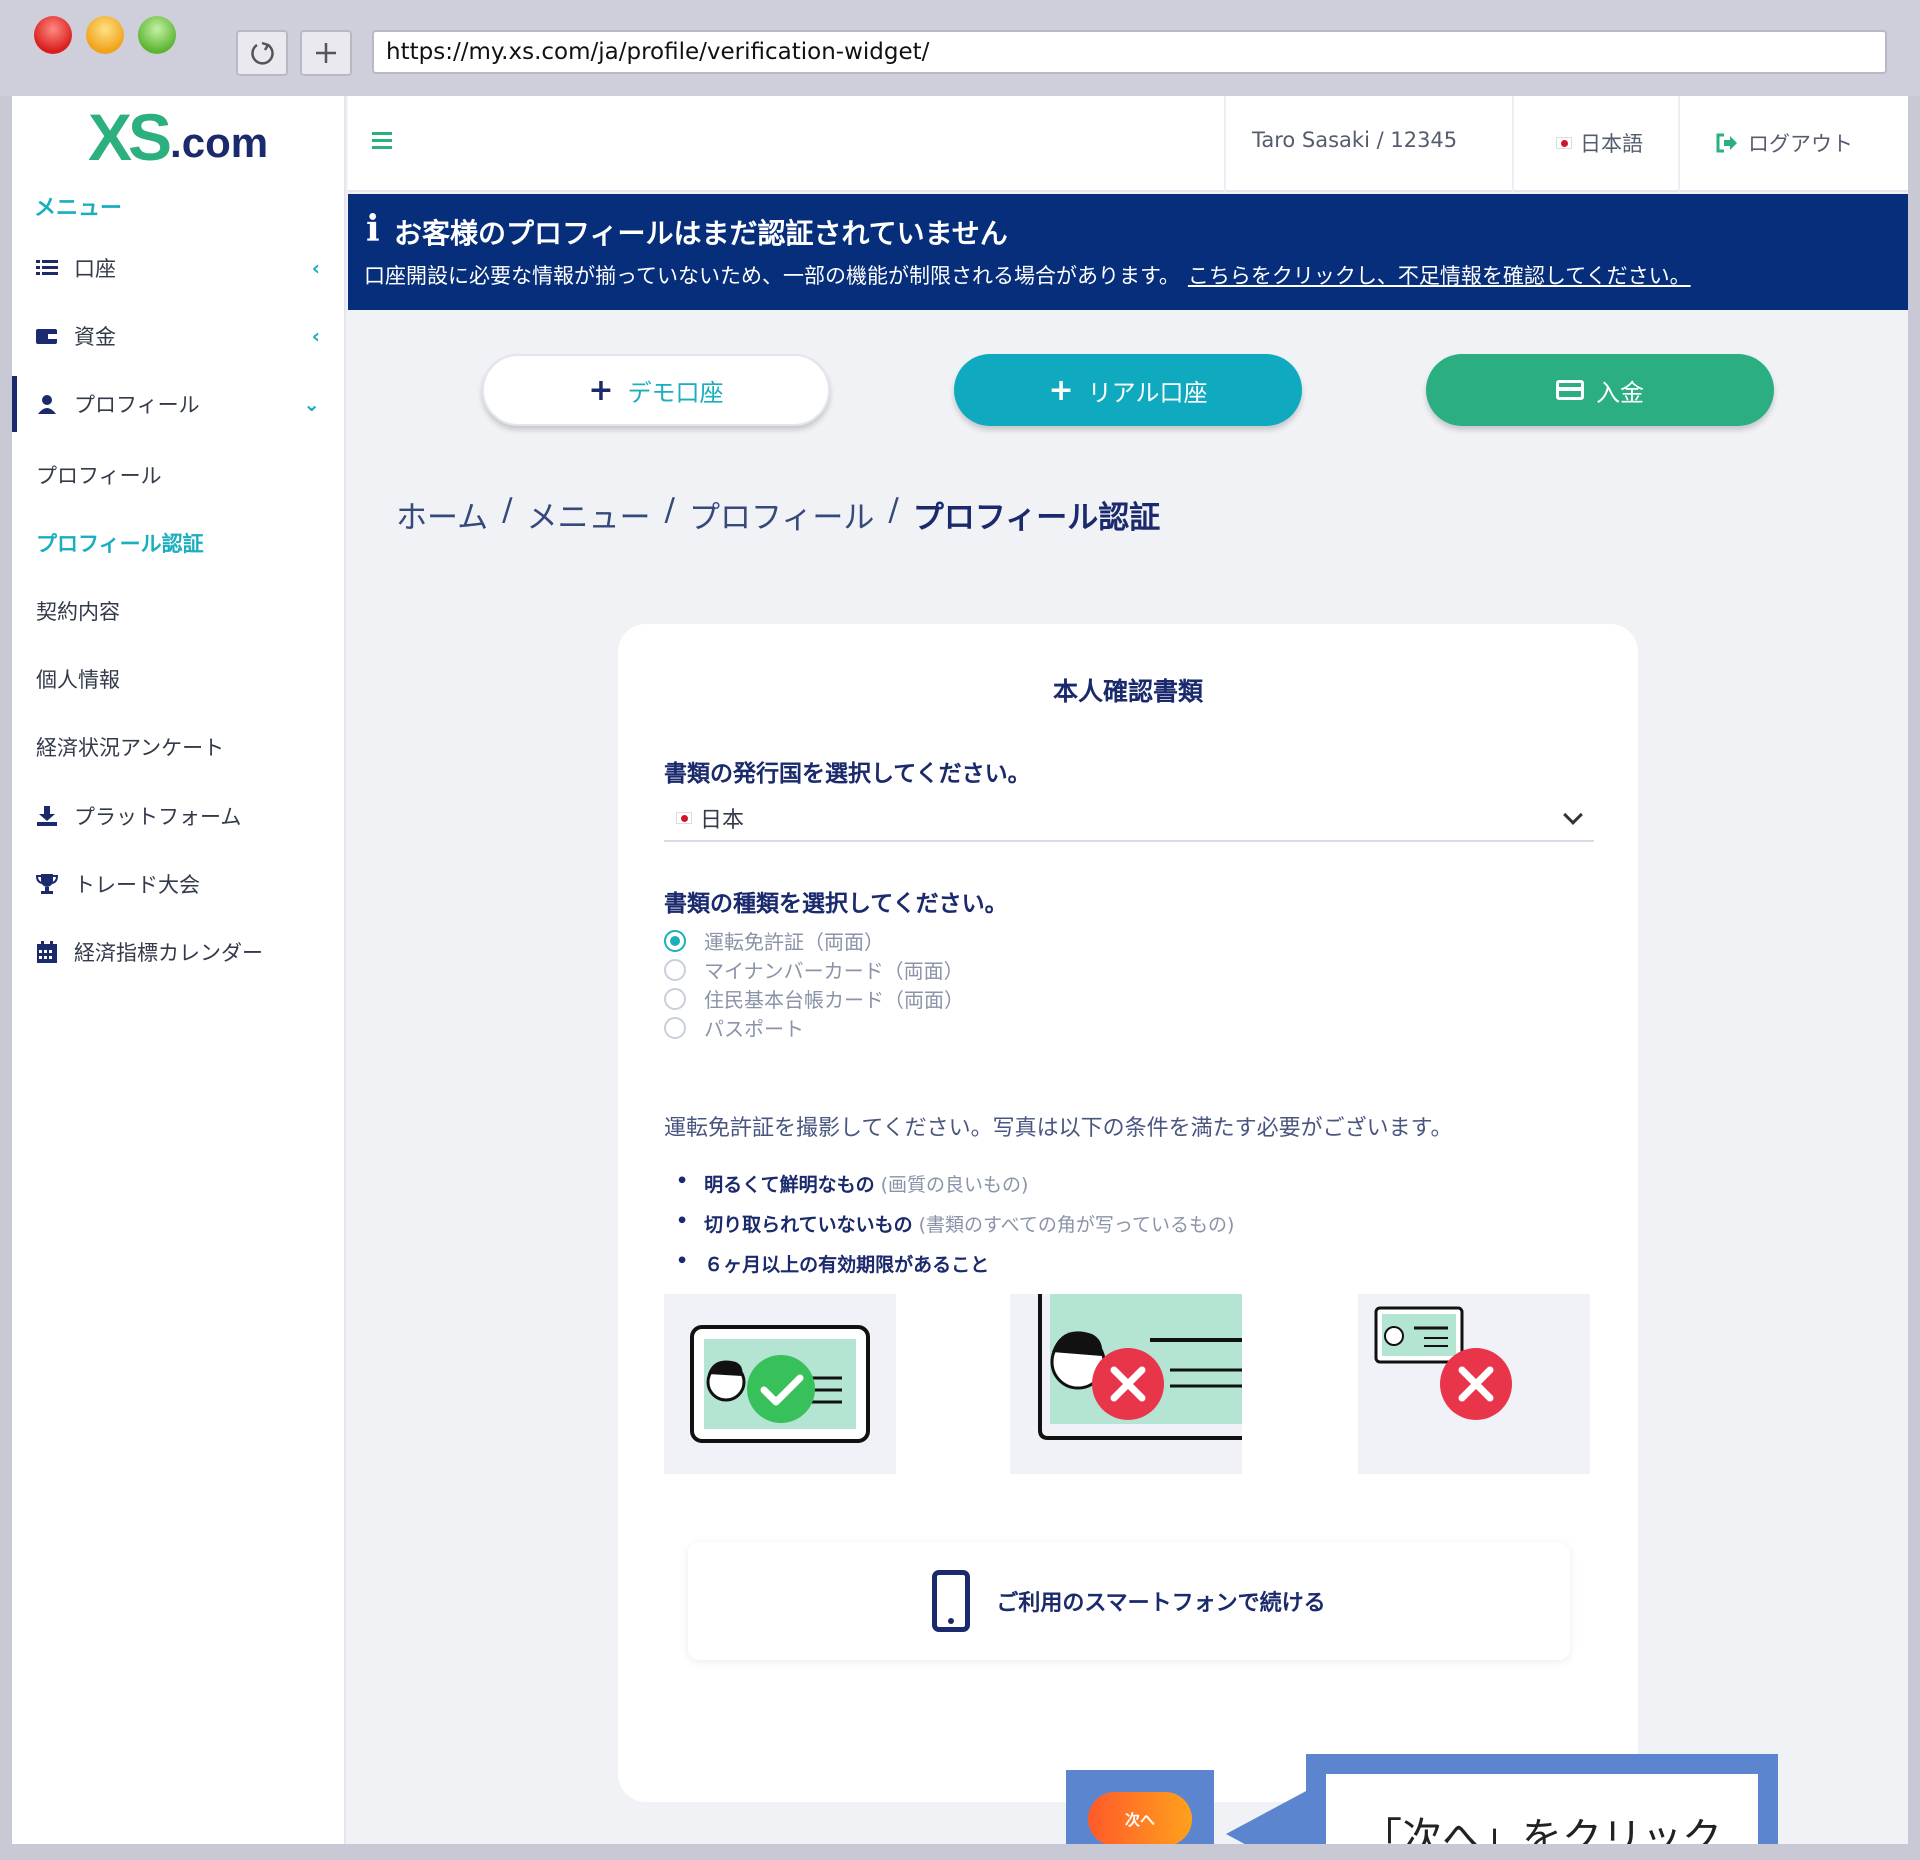  Describe the element at coordinates (656, 390) in the screenshot. I see `demo-account-button: + デモ口座` at that location.